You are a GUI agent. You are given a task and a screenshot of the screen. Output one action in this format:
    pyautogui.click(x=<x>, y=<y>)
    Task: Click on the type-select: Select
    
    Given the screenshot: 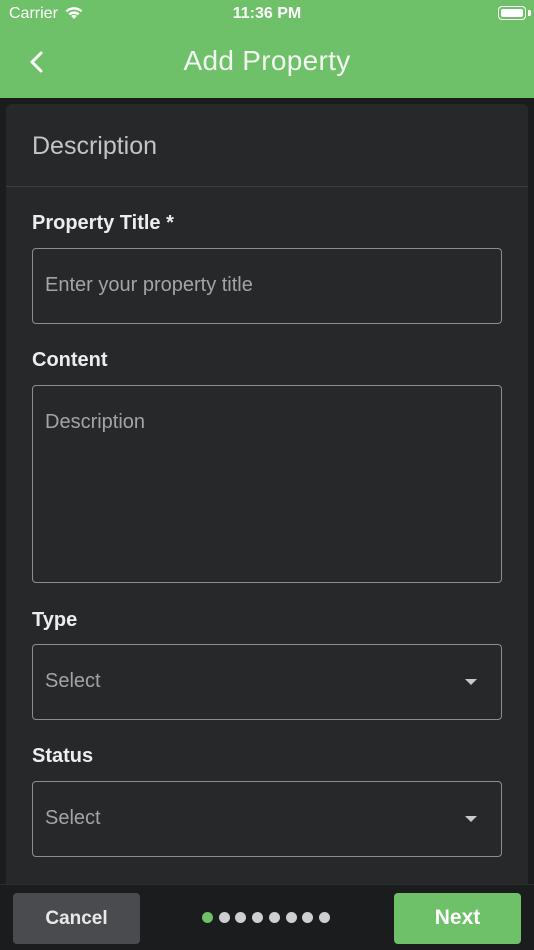 What is the action you would take?
    pyautogui.click(x=267, y=682)
    